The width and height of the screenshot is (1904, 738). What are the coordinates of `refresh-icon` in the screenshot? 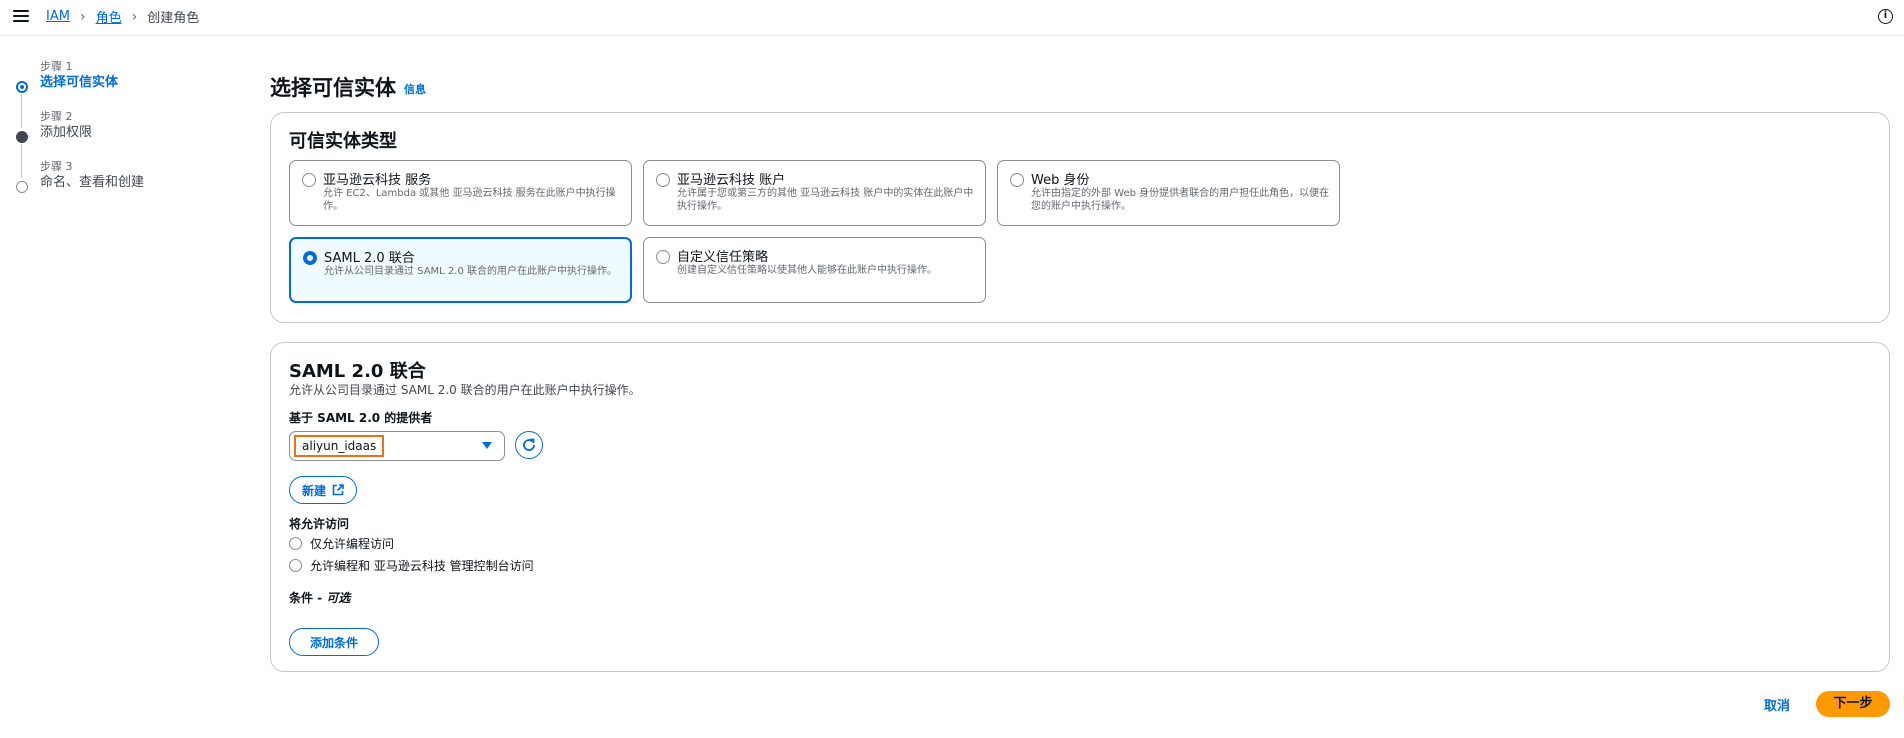 It's located at (529, 444).